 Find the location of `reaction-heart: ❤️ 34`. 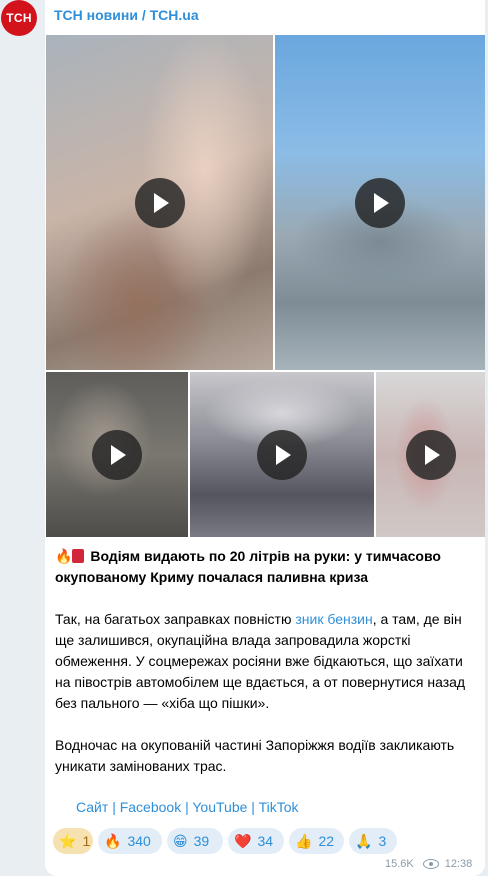

reaction-heart: ❤️ 34 is located at coordinates (256, 841).